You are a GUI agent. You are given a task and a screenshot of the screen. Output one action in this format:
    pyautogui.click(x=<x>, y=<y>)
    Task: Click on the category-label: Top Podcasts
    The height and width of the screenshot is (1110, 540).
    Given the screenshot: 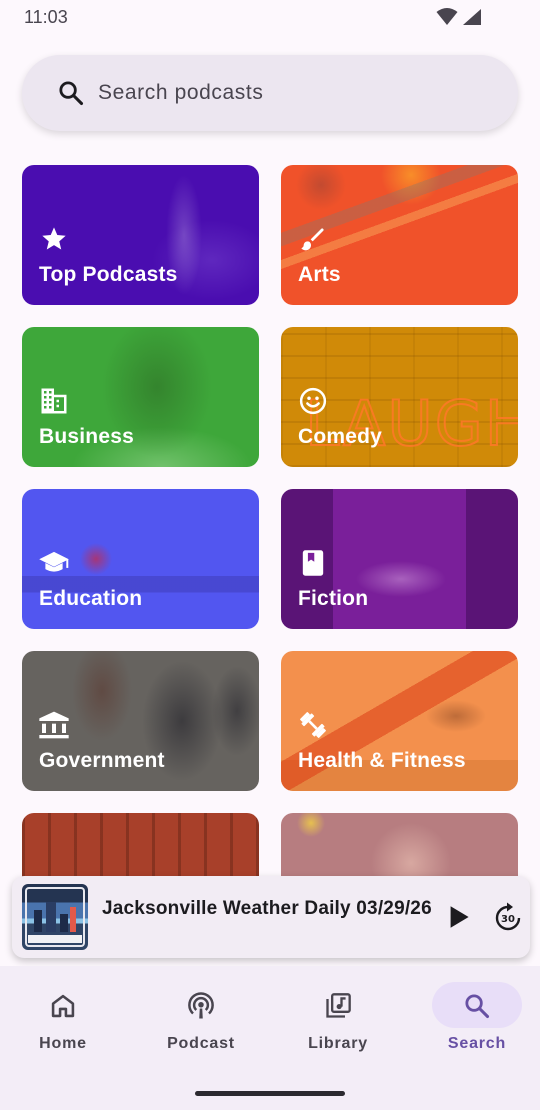 What is the action you would take?
    pyautogui.click(x=108, y=274)
    